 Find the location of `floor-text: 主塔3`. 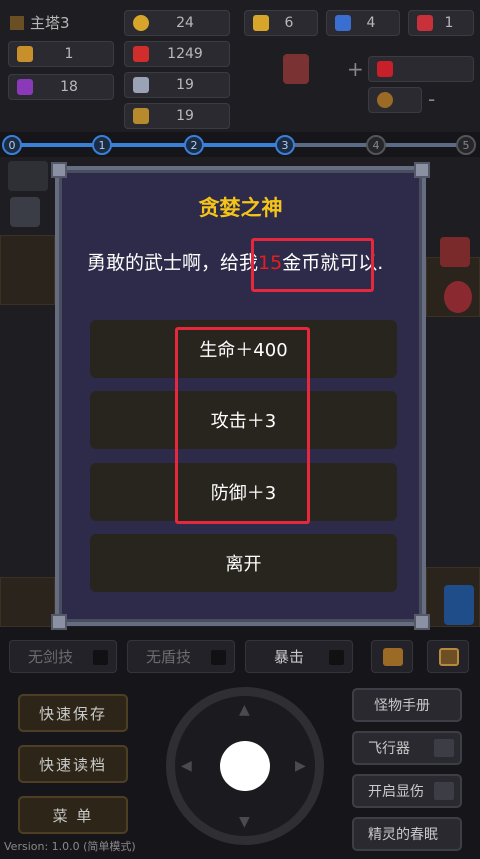

floor-text: 主塔3 is located at coordinates (50, 23).